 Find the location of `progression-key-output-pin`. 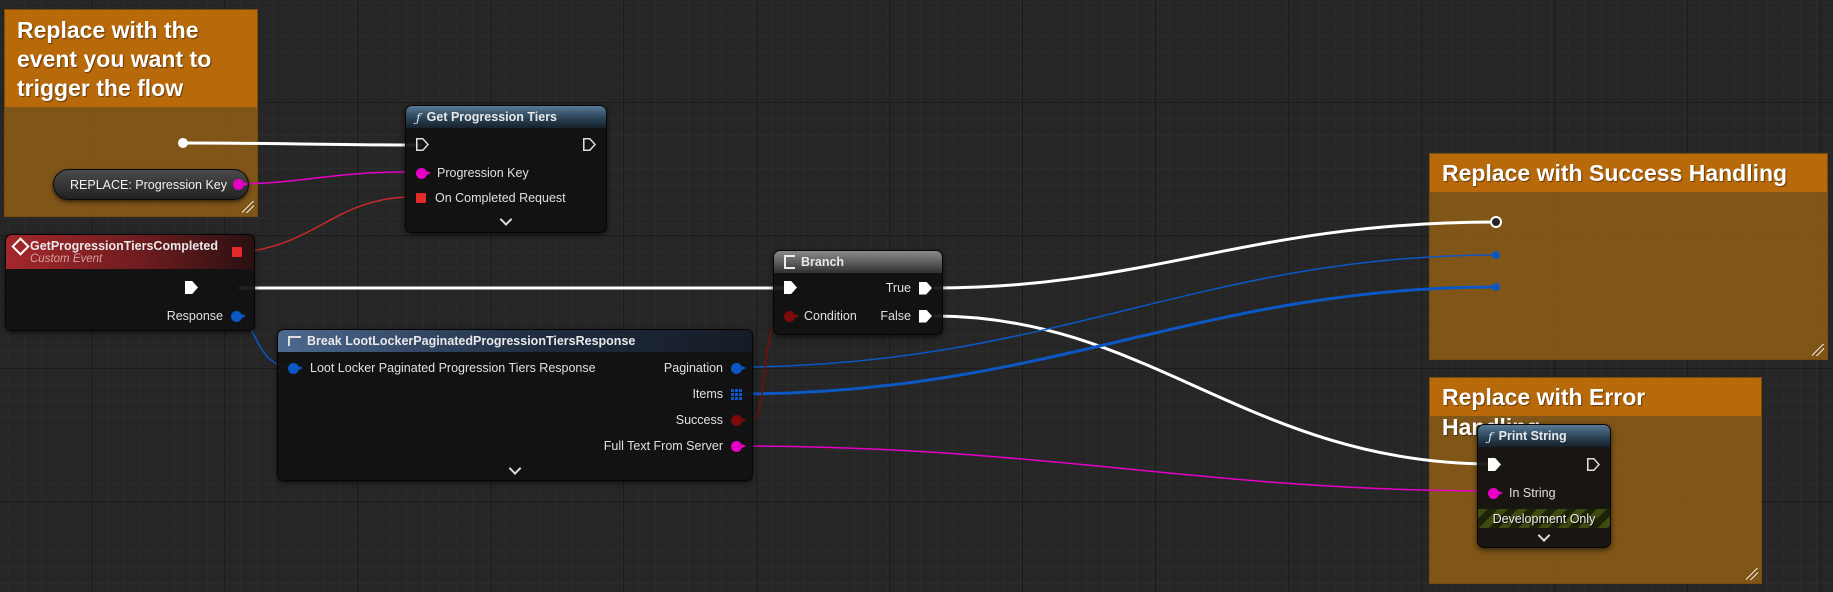

progression-key-output-pin is located at coordinates (241, 184).